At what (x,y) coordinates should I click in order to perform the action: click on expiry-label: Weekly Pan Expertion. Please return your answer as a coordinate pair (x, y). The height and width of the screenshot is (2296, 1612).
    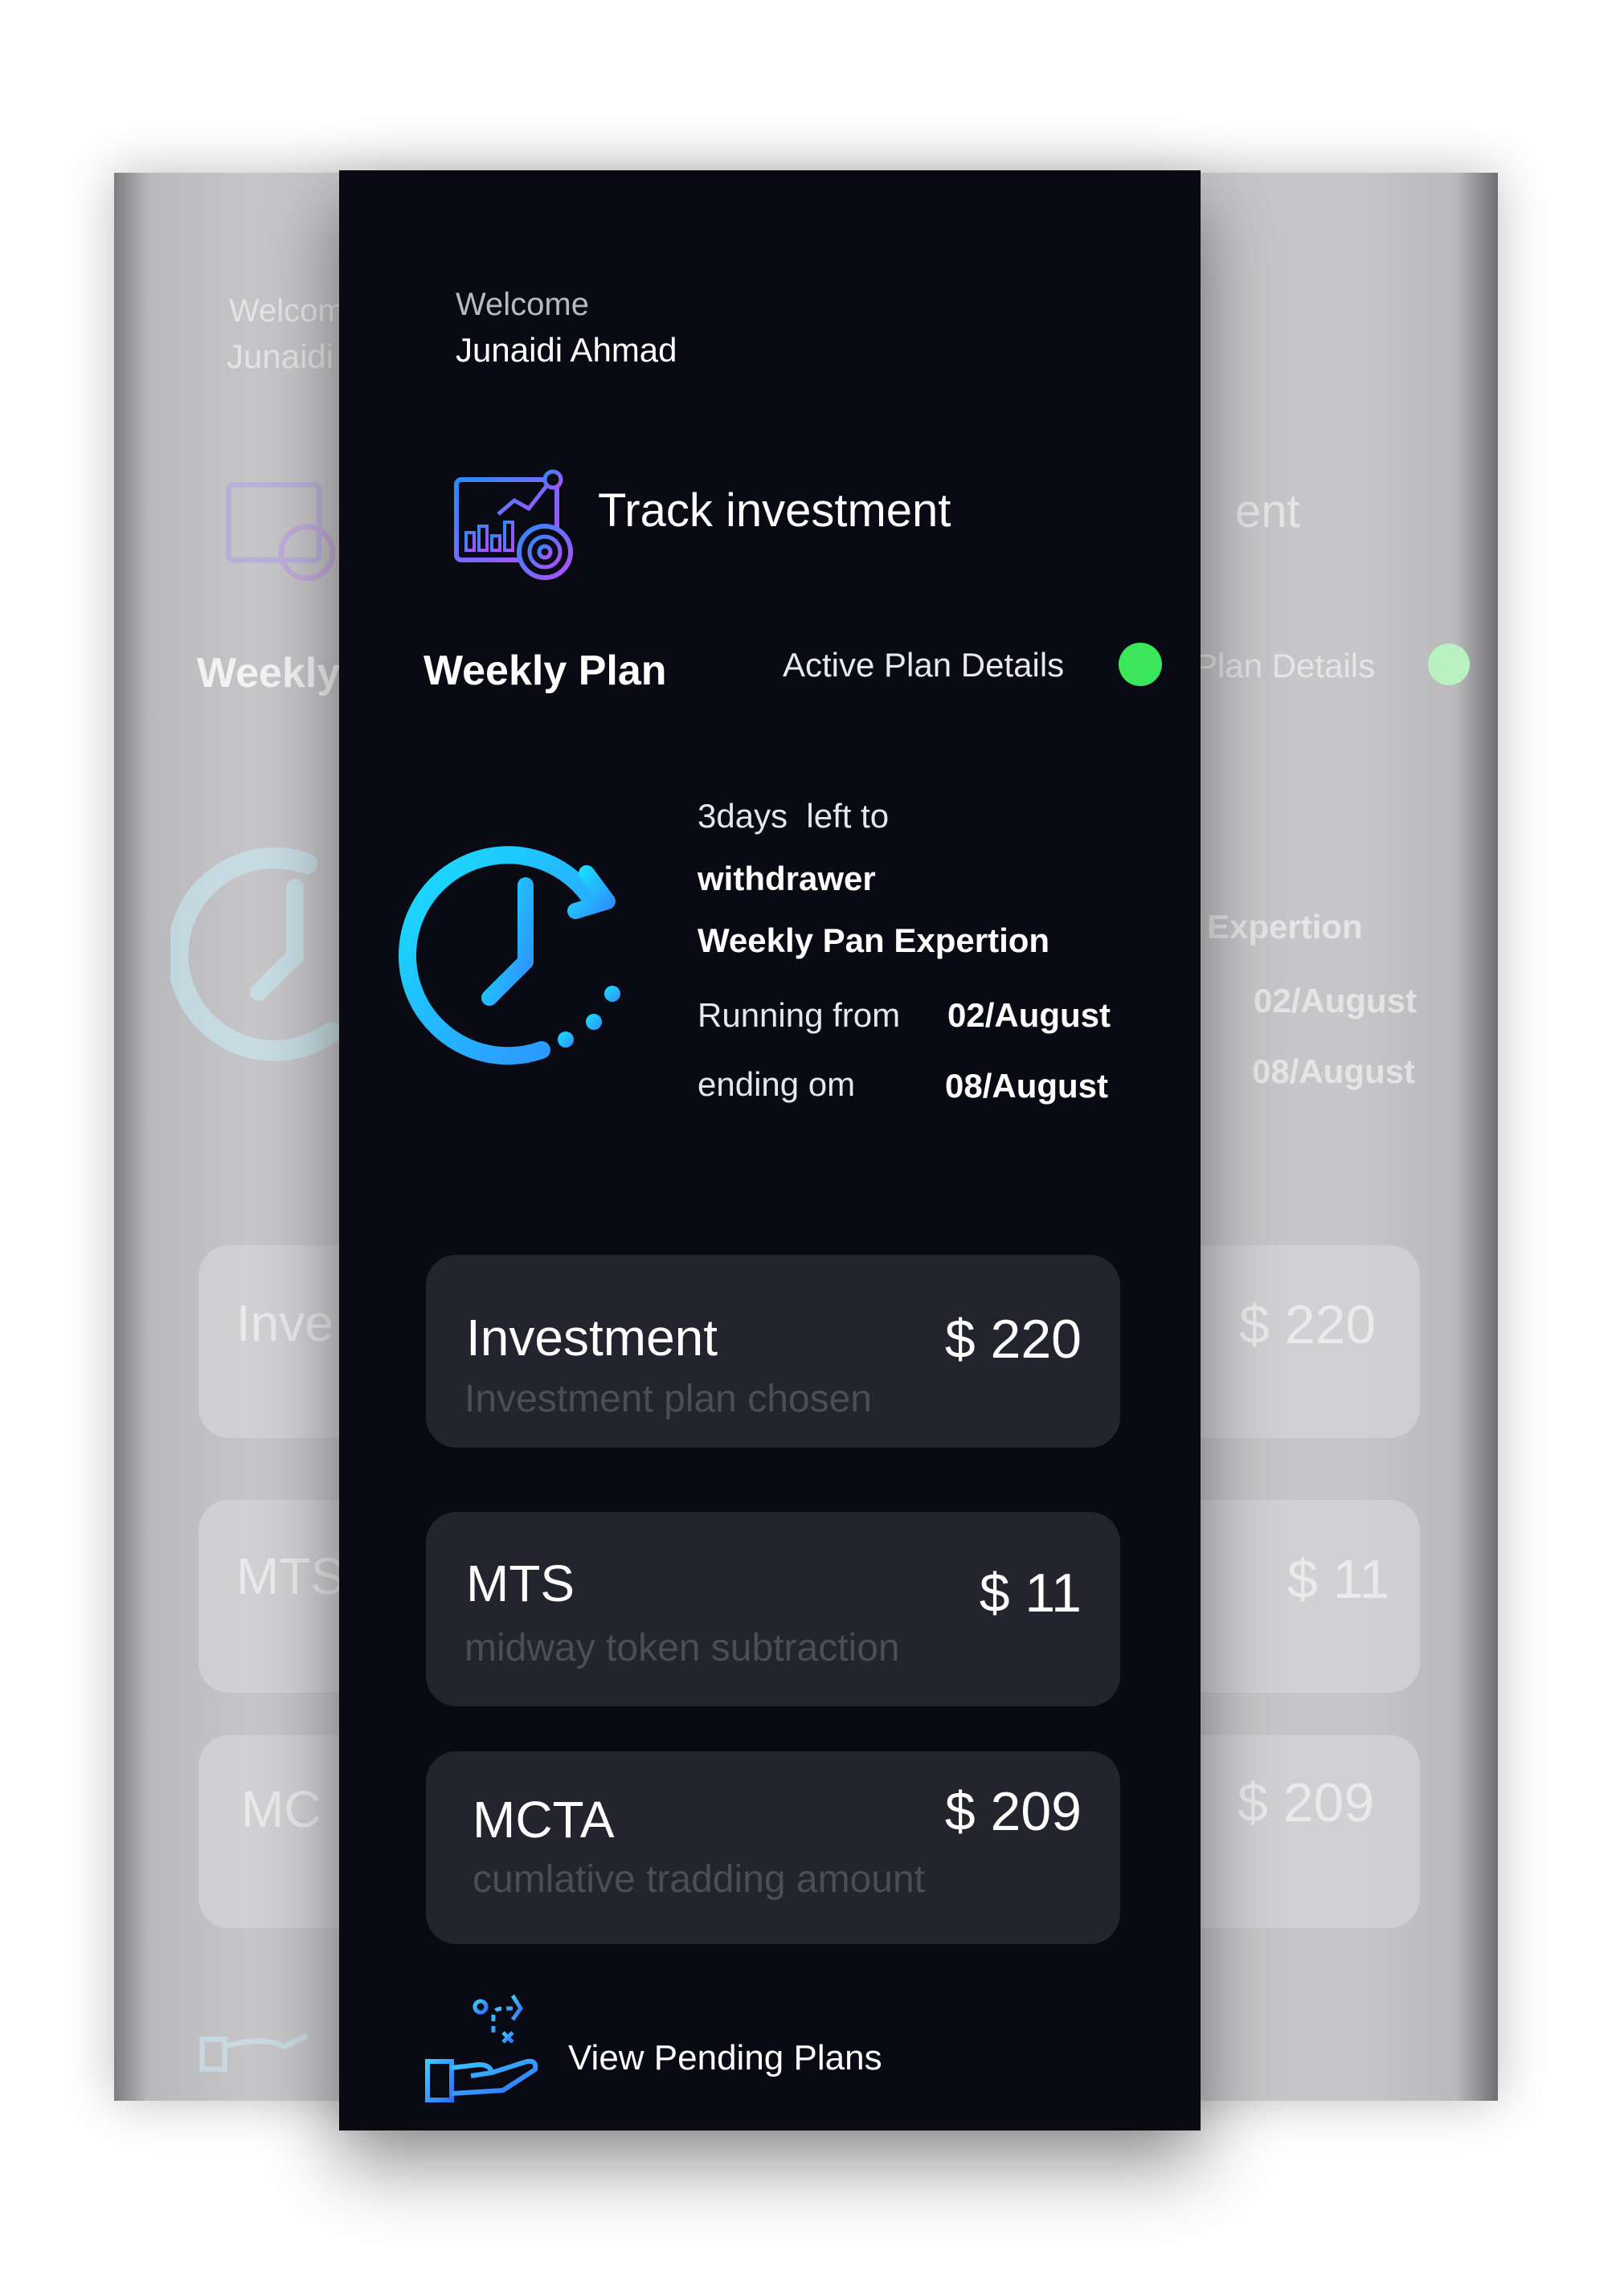
    Looking at the image, I should click on (874, 940).